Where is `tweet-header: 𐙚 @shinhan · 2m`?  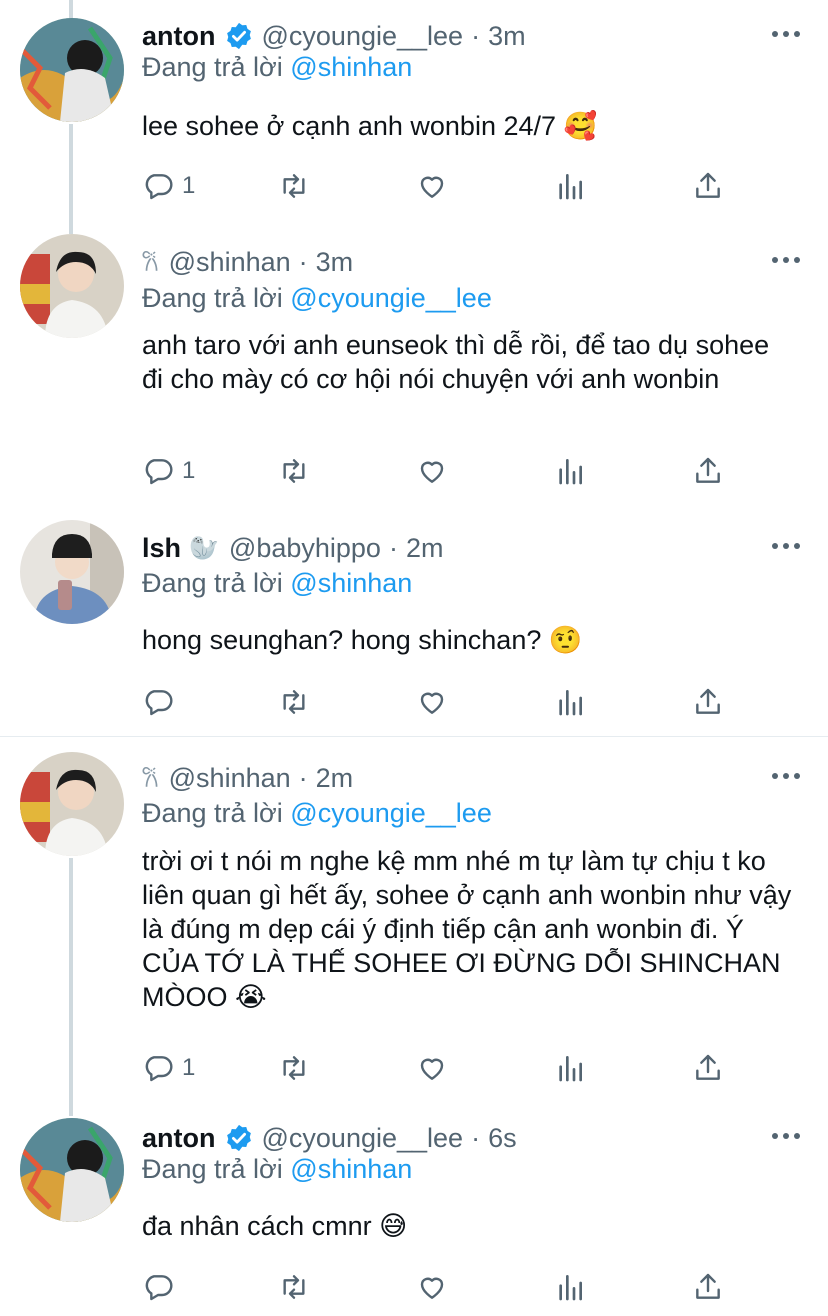 tweet-header: 𐙚 @shinhan · 2m is located at coordinates (247, 778).